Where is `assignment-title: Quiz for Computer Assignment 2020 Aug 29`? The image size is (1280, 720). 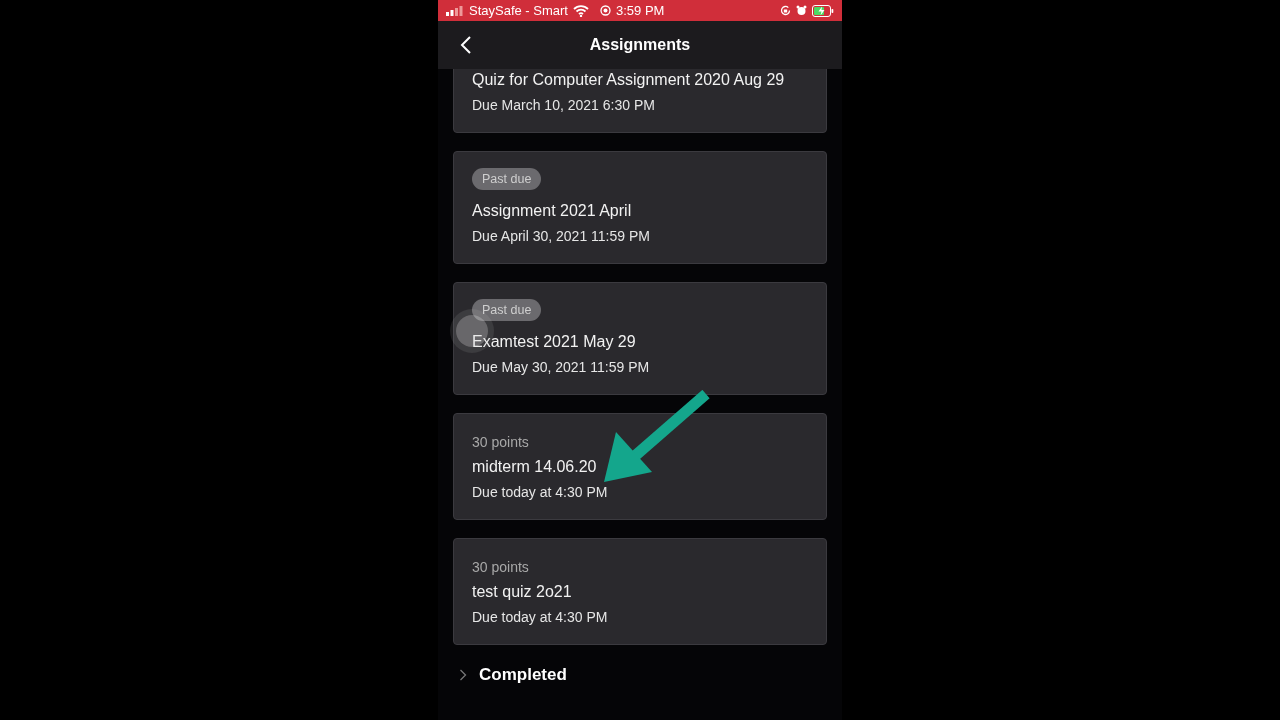 assignment-title: Quiz for Computer Assignment 2020 Aug 29 is located at coordinates (628, 80).